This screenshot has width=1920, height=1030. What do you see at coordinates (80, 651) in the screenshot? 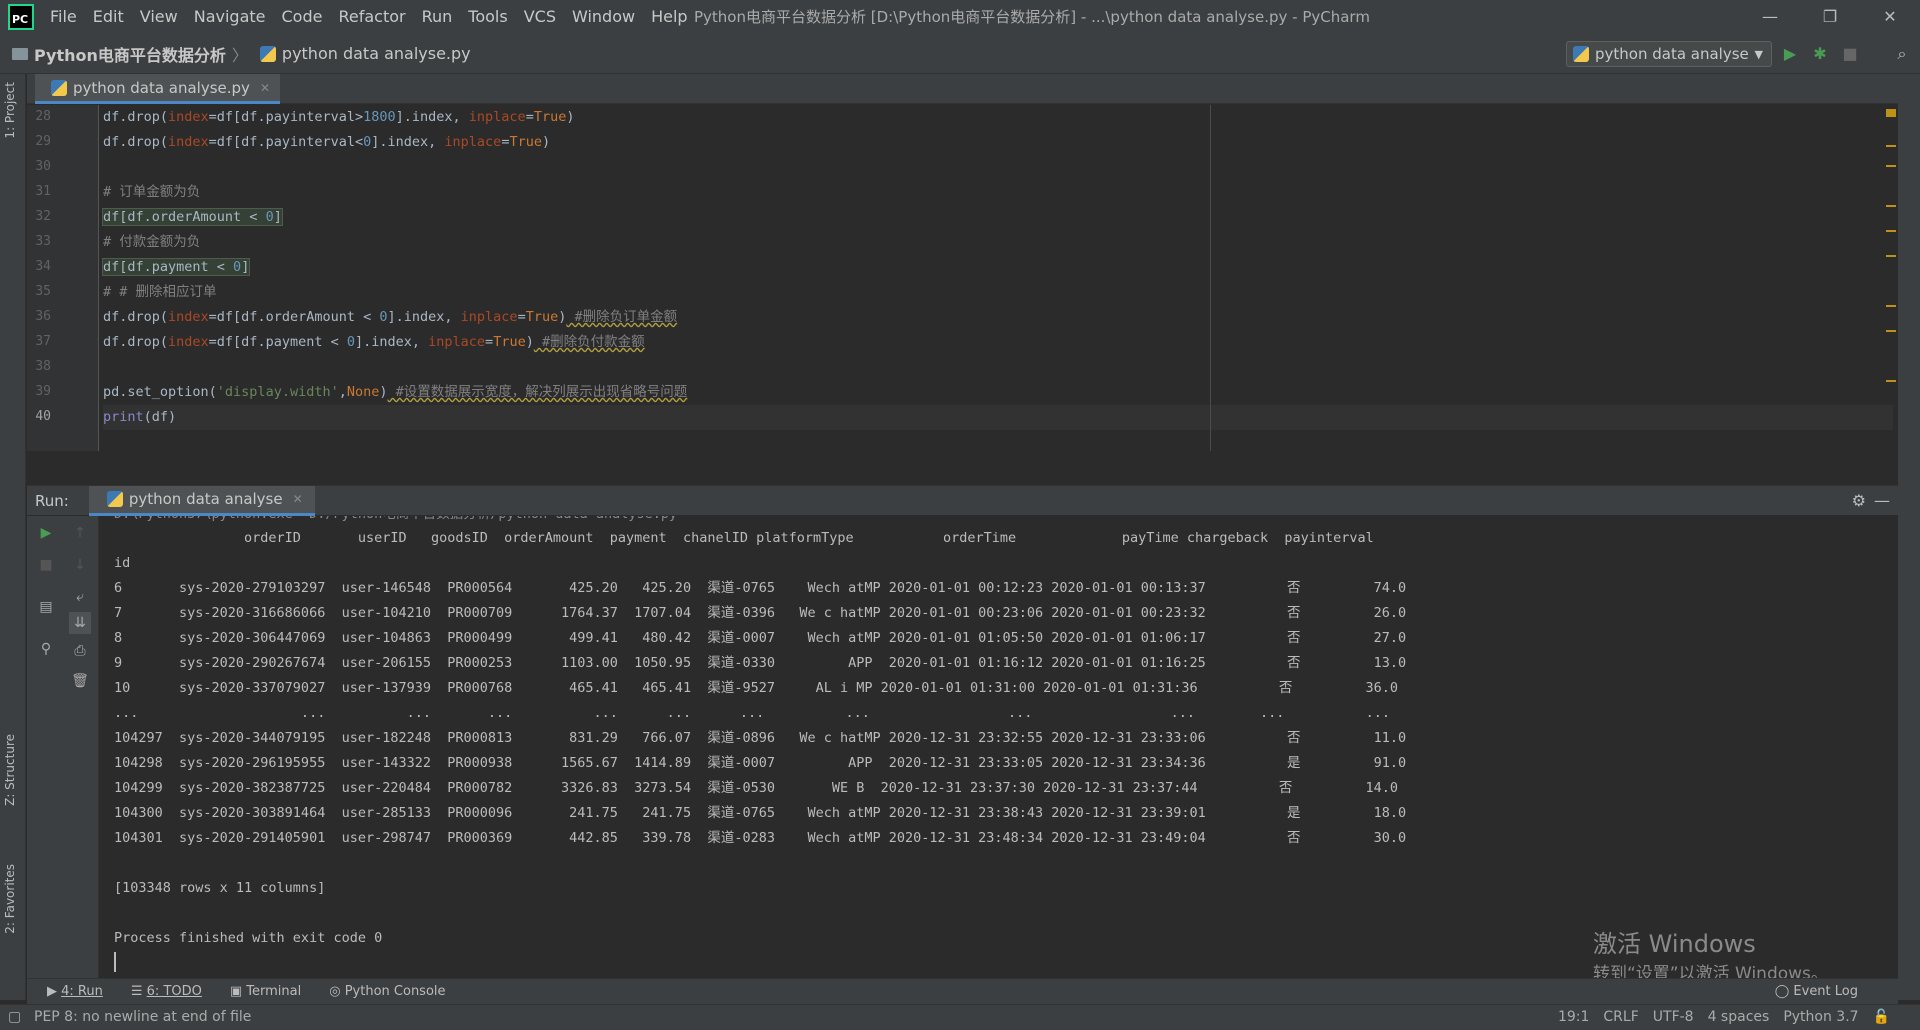
I see `print-icon: ⎙` at bounding box center [80, 651].